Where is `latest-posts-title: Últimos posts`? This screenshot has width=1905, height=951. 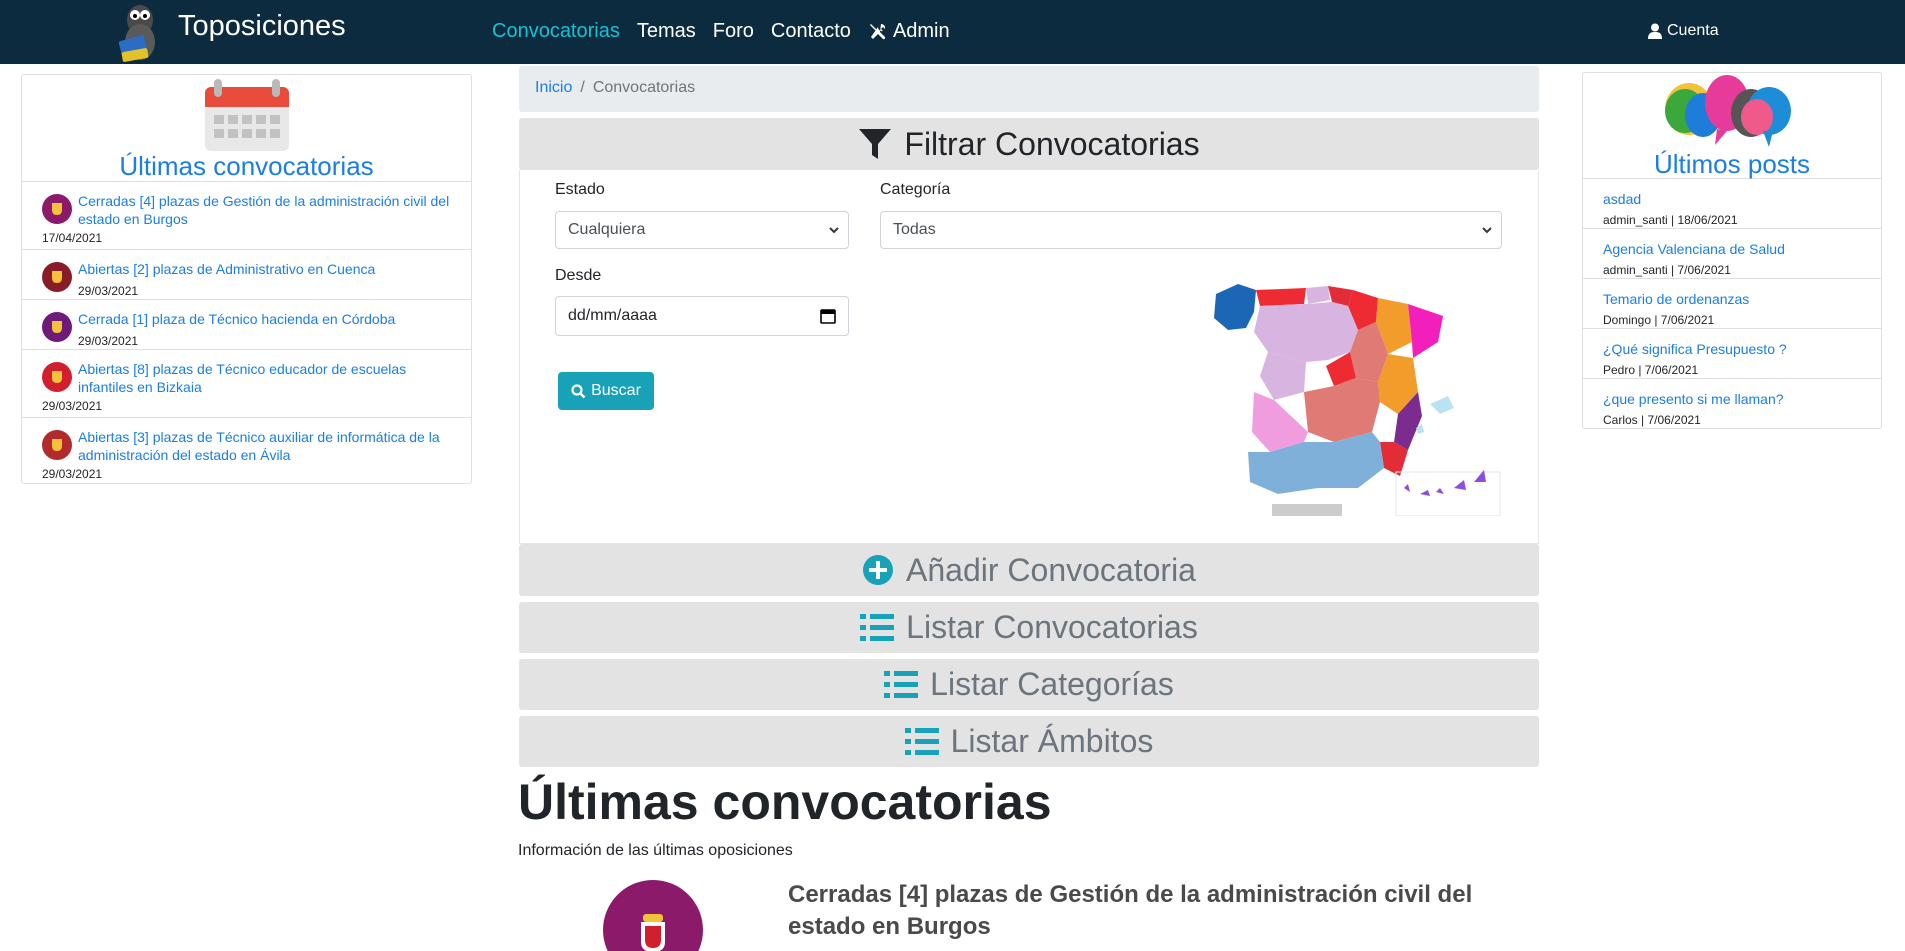
latest-posts-title: Últimos posts is located at coordinates (1732, 164).